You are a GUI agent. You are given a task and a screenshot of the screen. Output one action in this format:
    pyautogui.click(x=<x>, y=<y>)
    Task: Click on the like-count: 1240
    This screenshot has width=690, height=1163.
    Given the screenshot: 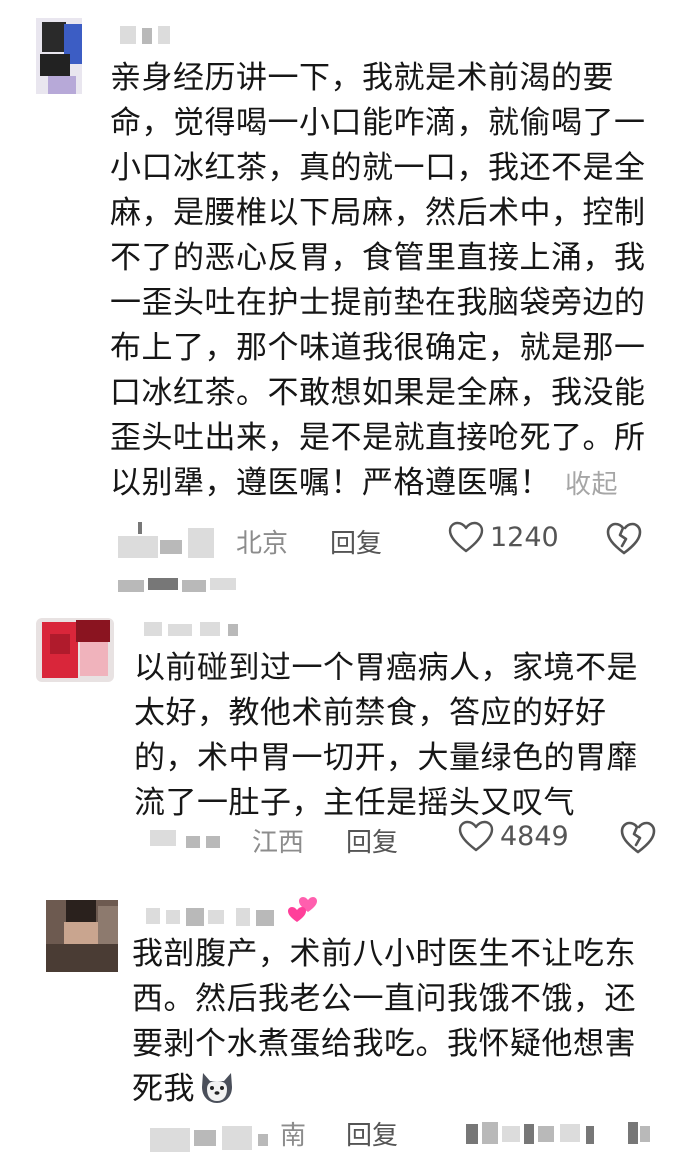 What is the action you would take?
    pyautogui.click(x=524, y=537)
    